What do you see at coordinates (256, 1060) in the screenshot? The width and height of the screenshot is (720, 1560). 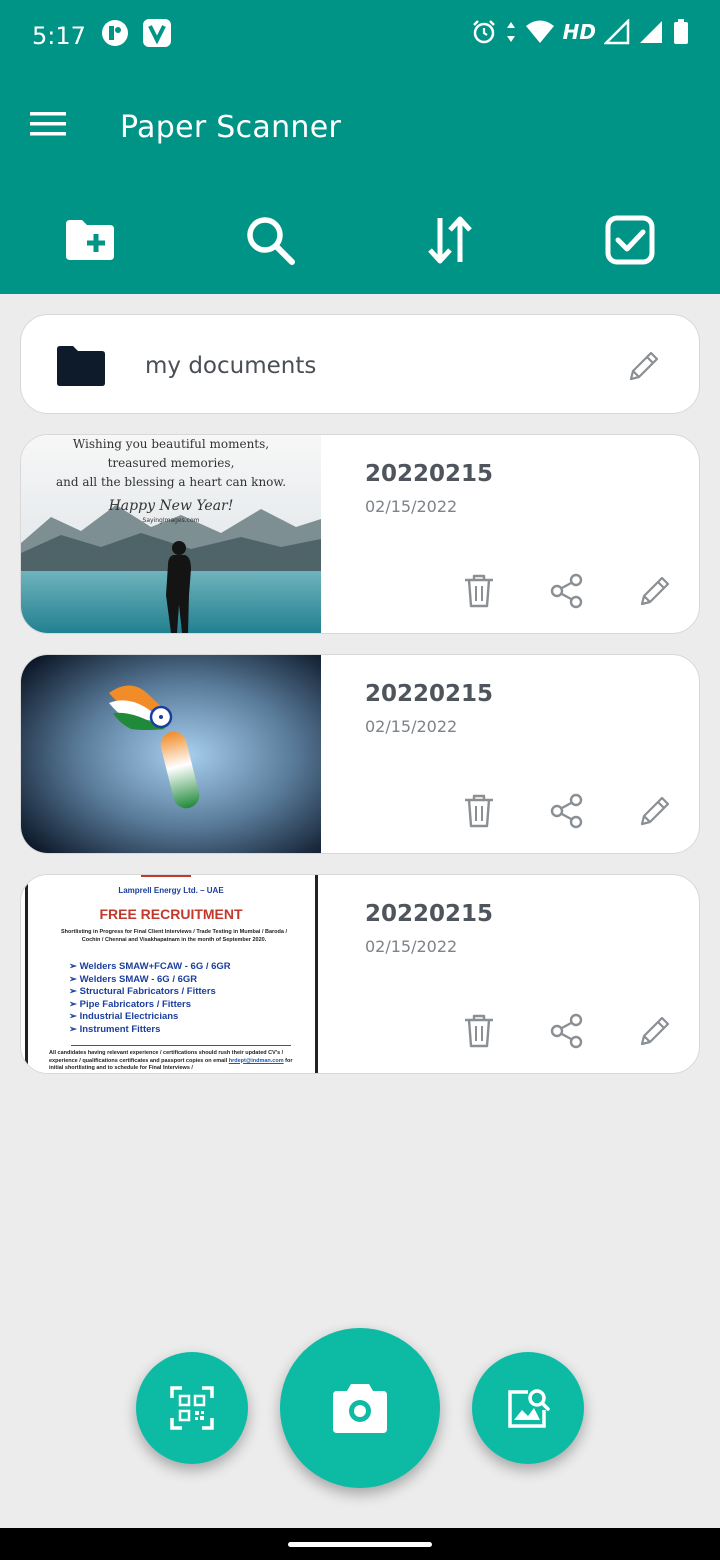 I see `thumbnail-email: hrdept@indman.com` at bounding box center [256, 1060].